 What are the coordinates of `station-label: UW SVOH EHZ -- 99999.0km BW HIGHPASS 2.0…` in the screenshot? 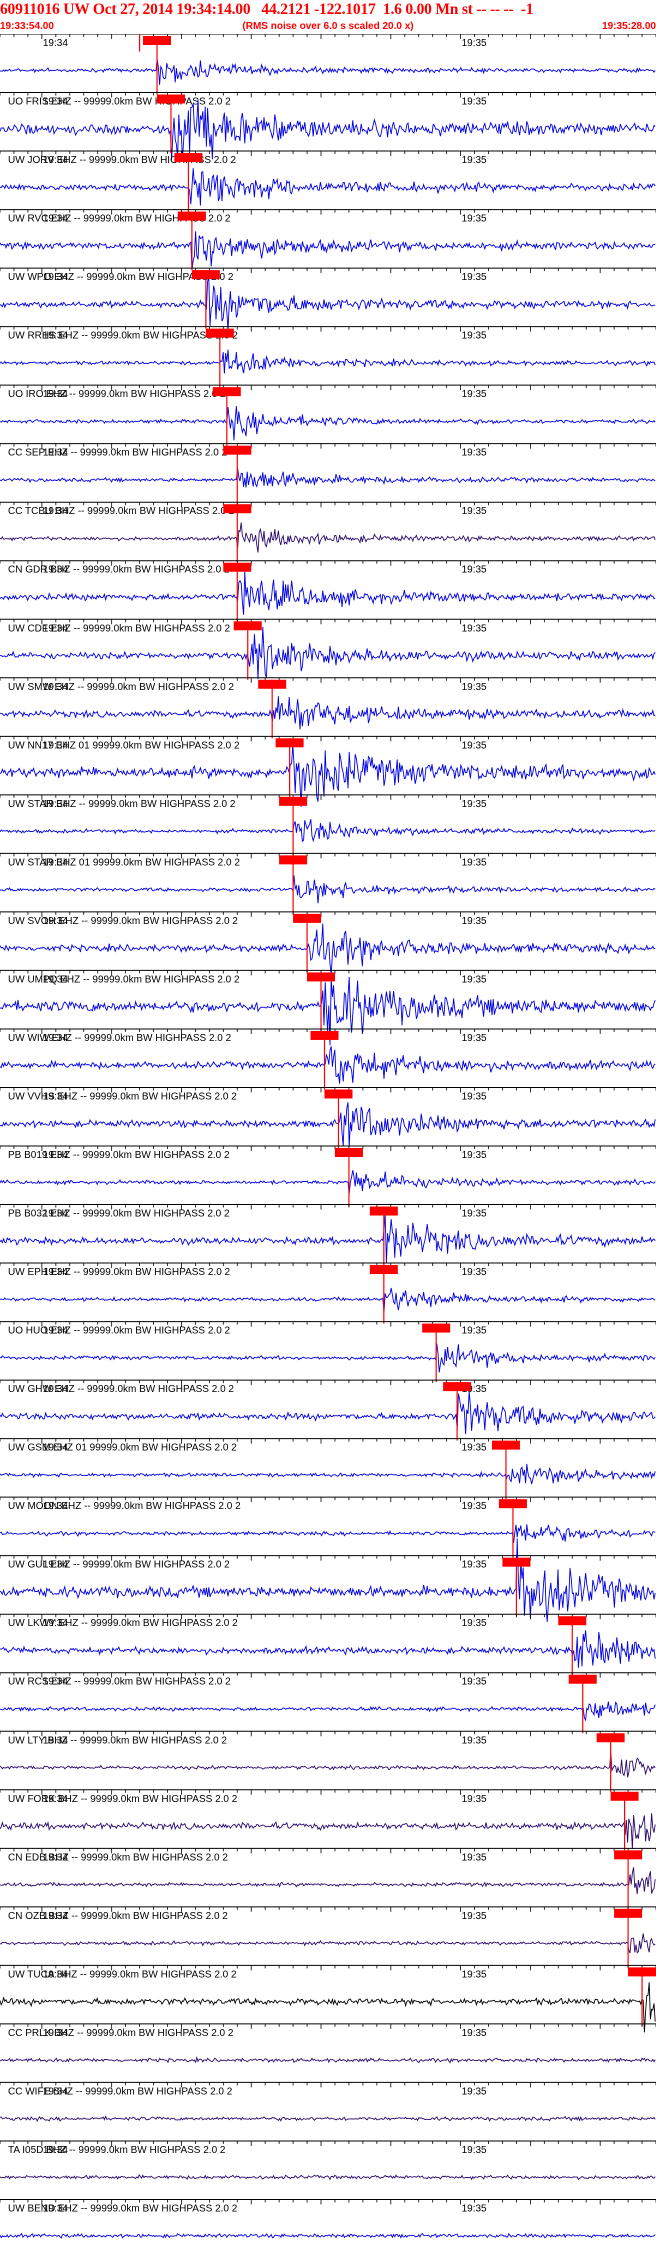 It's located at (123, 921).